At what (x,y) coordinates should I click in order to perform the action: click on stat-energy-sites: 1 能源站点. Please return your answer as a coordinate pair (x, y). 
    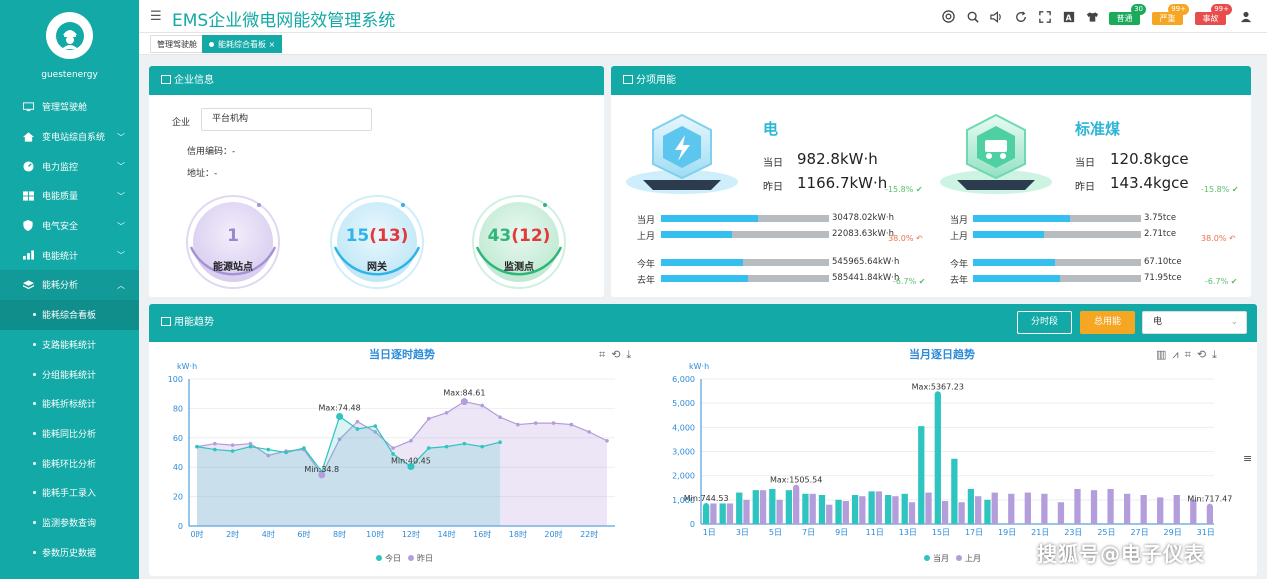
    Looking at the image, I should click on (233, 242).